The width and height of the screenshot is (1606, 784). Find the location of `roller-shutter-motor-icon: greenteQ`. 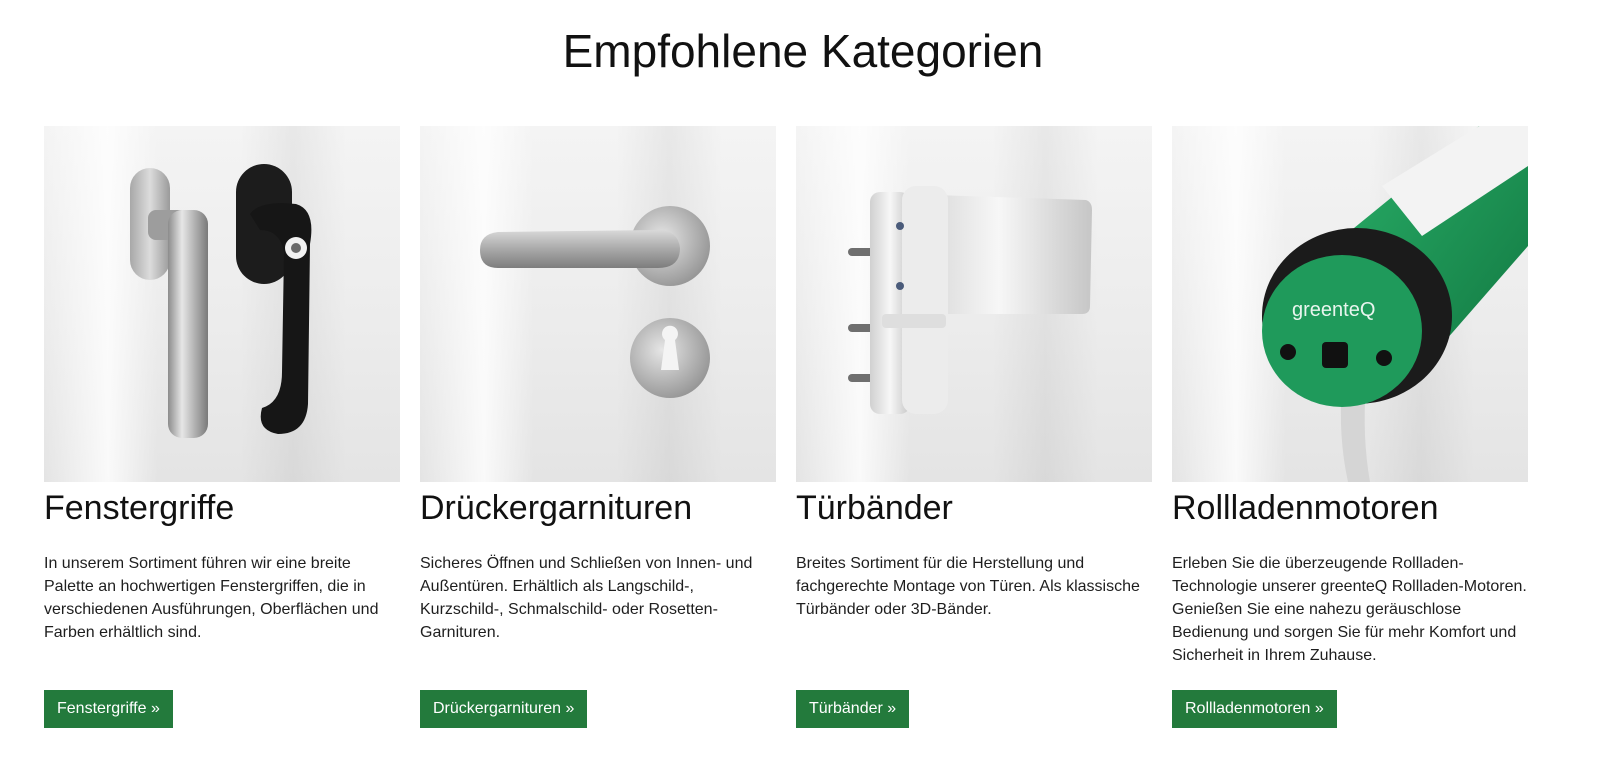

roller-shutter-motor-icon: greenteQ is located at coordinates (1395, 304).